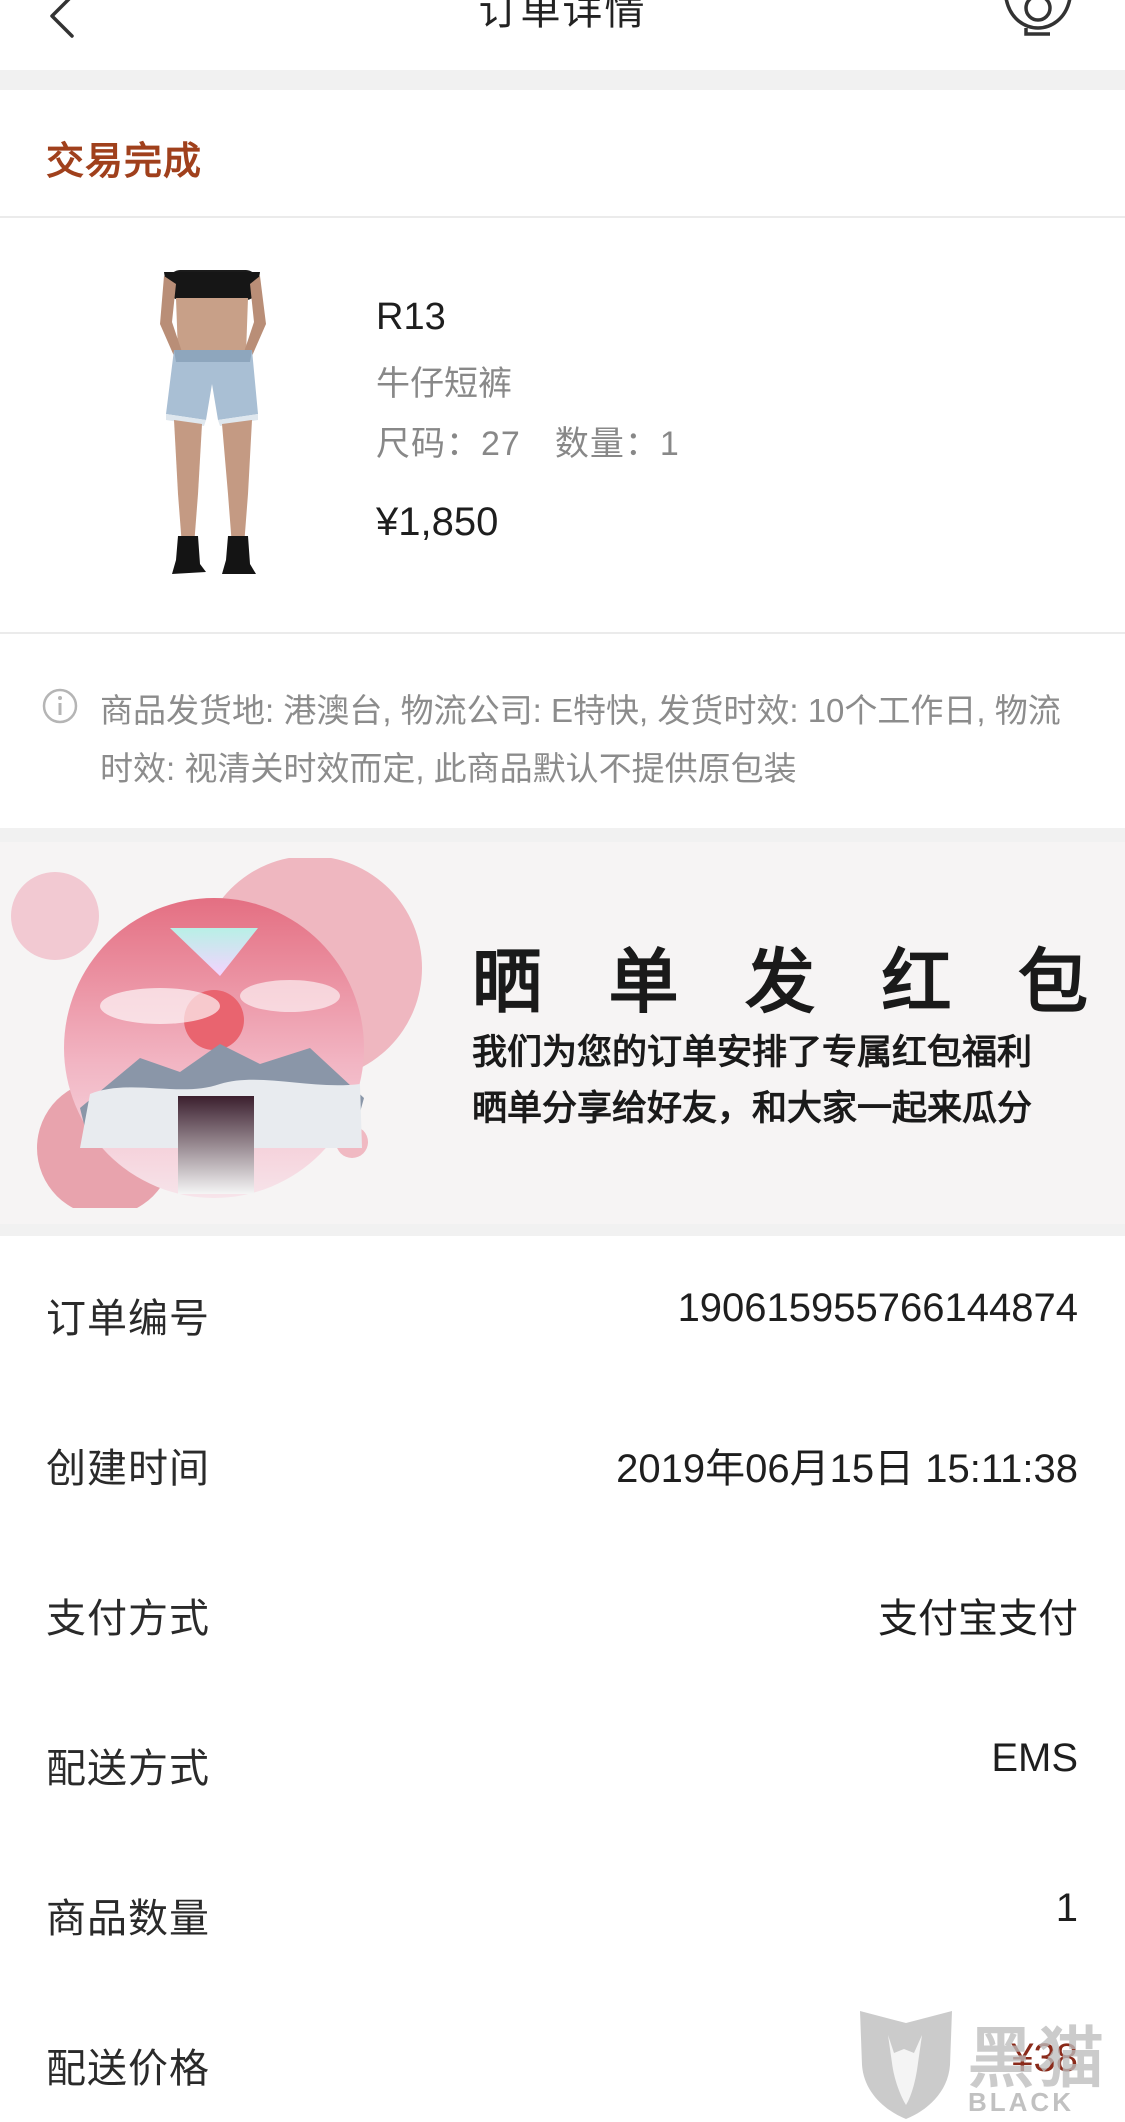  I want to click on info-circle-icon, so click(60, 706).